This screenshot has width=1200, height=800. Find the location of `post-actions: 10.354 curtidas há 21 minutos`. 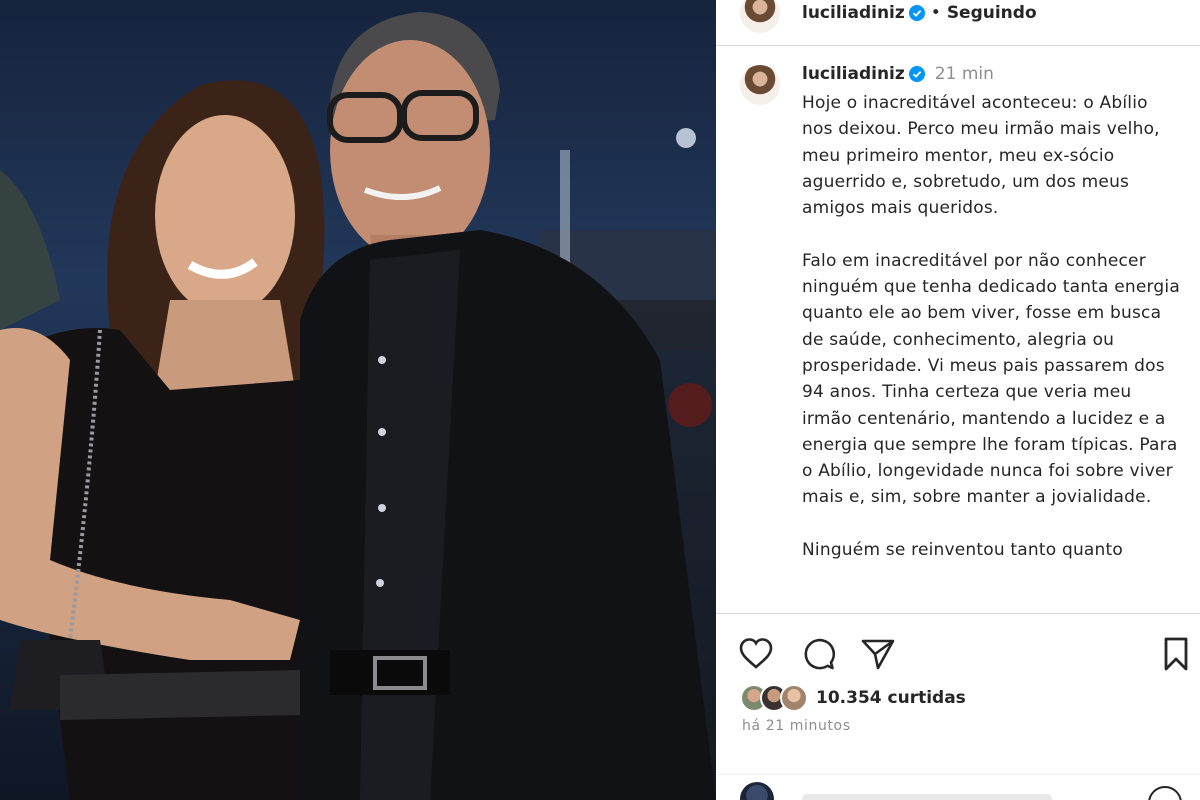

post-actions: 10.354 curtidas há 21 minutos is located at coordinates (958, 706).